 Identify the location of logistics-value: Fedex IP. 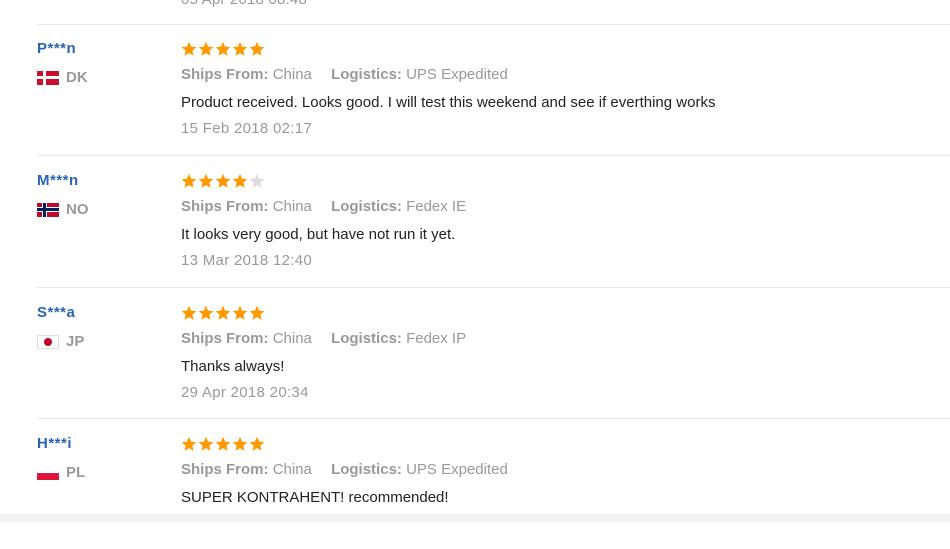
(436, 338).